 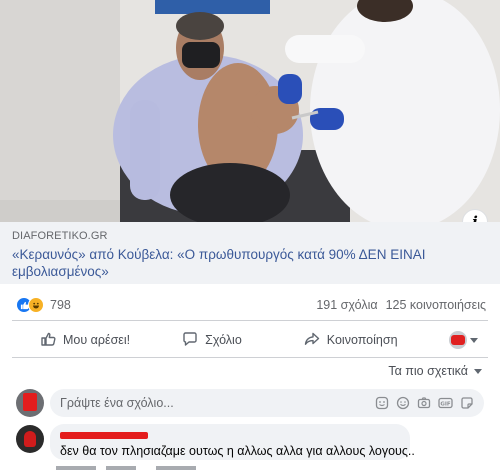 What do you see at coordinates (30, 439) in the screenshot?
I see `commenter-avatar` at bounding box center [30, 439].